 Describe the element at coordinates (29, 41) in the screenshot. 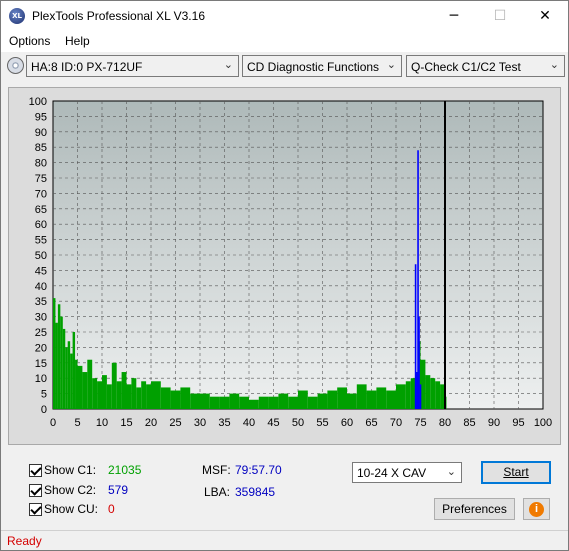

I see `menu-options: Options` at that location.